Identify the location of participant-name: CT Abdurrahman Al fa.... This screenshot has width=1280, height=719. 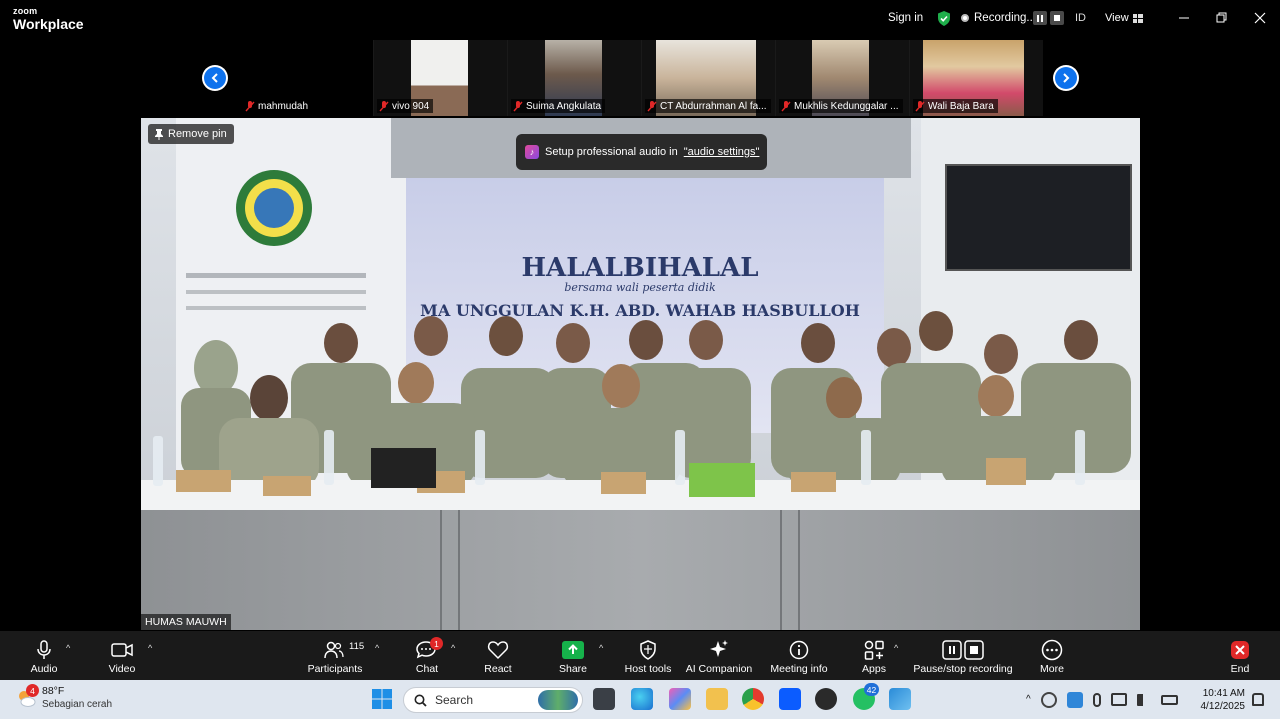
(713, 106).